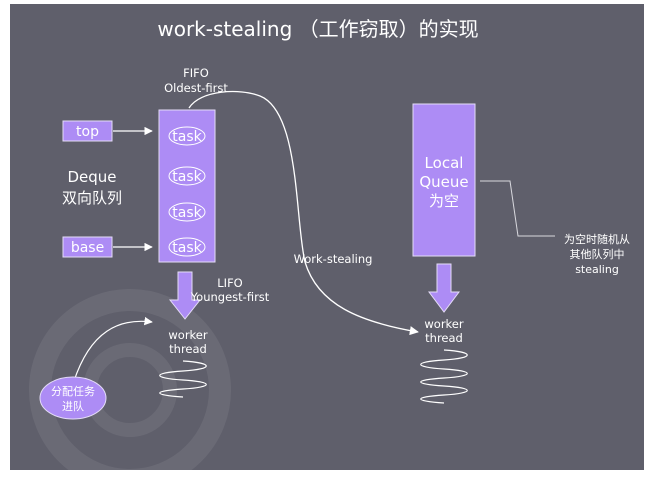  Describe the element at coordinates (73, 391) in the screenshot. I see `enqueue-label: 分配任务` at that location.